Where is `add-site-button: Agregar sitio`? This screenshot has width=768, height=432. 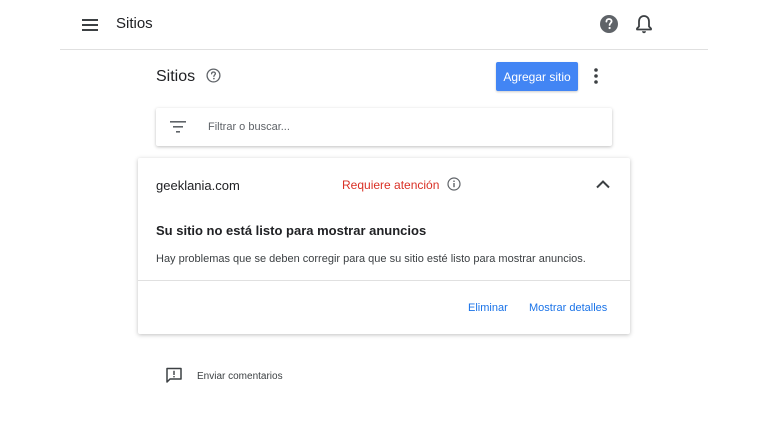
add-site-button: Agregar sitio is located at coordinates (537, 76).